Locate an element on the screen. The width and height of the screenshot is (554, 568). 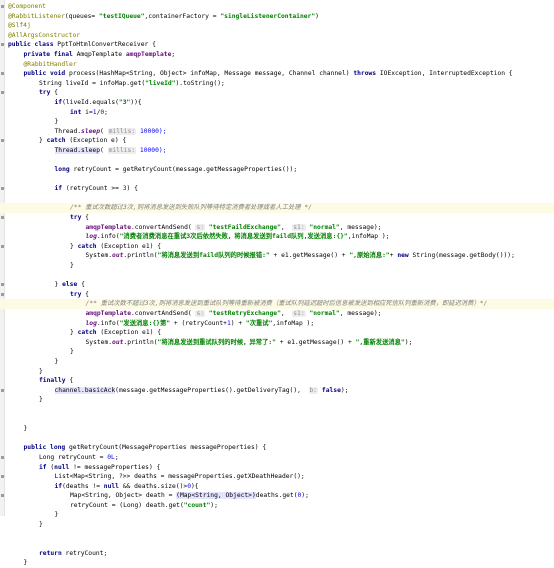
code-line: } else { is located at coordinates (277, 285).